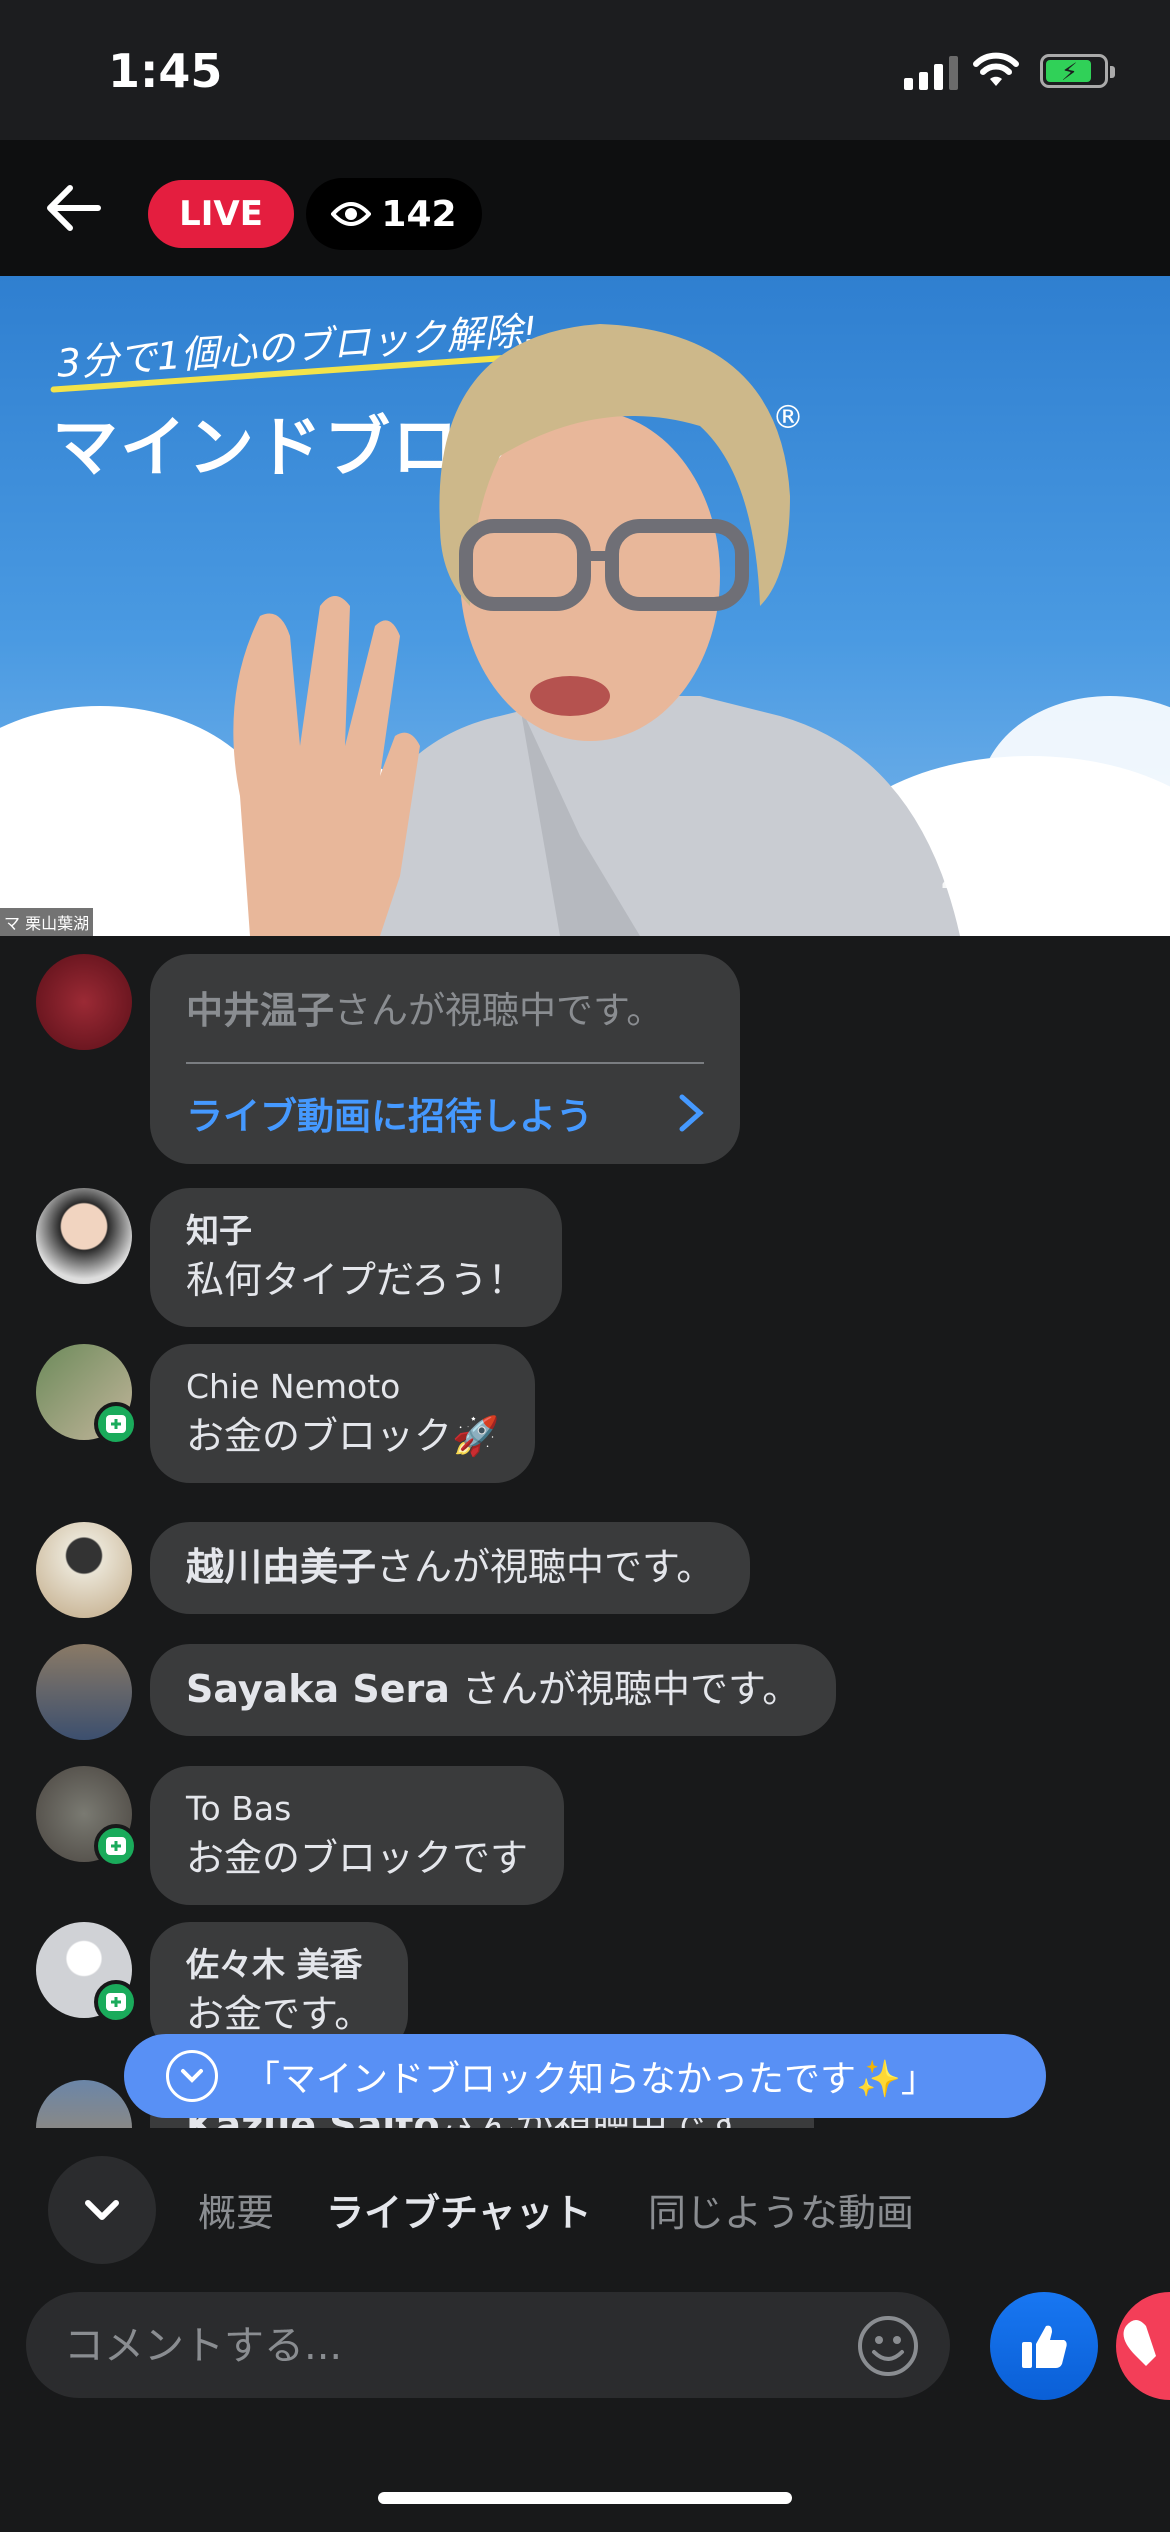  What do you see at coordinates (996, 69) in the screenshot?
I see `wifi-icon` at bounding box center [996, 69].